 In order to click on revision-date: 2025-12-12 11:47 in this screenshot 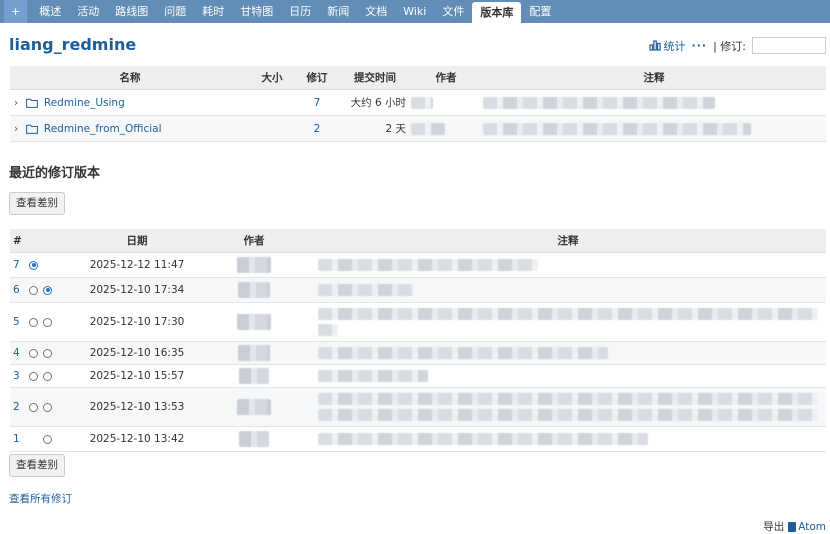, I will do `click(137, 265)`.